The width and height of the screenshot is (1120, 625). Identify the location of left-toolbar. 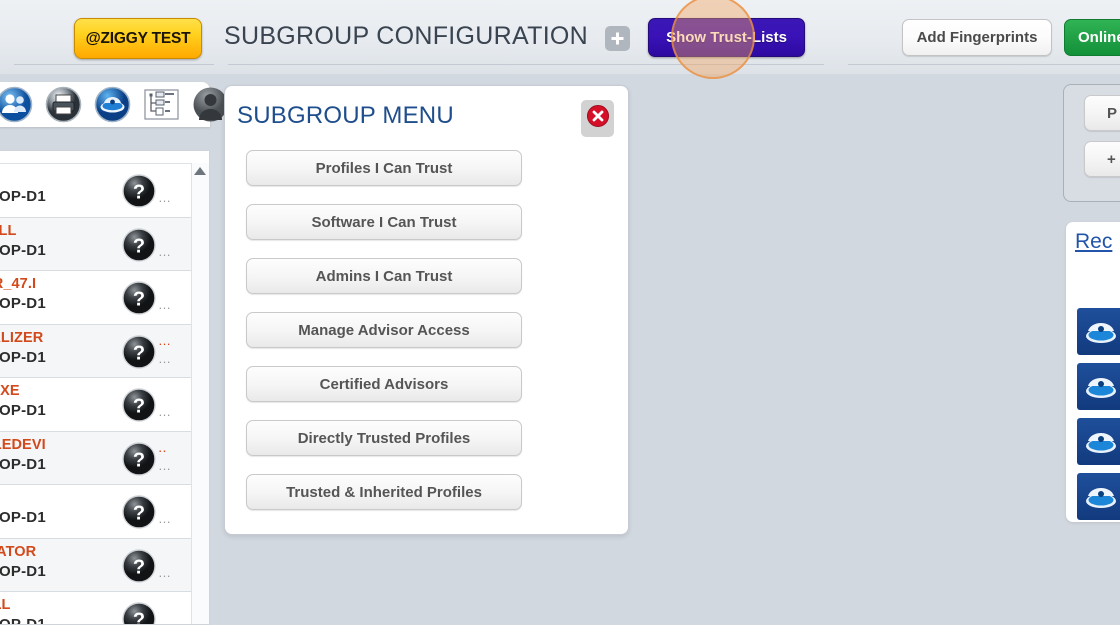
(114, 104).